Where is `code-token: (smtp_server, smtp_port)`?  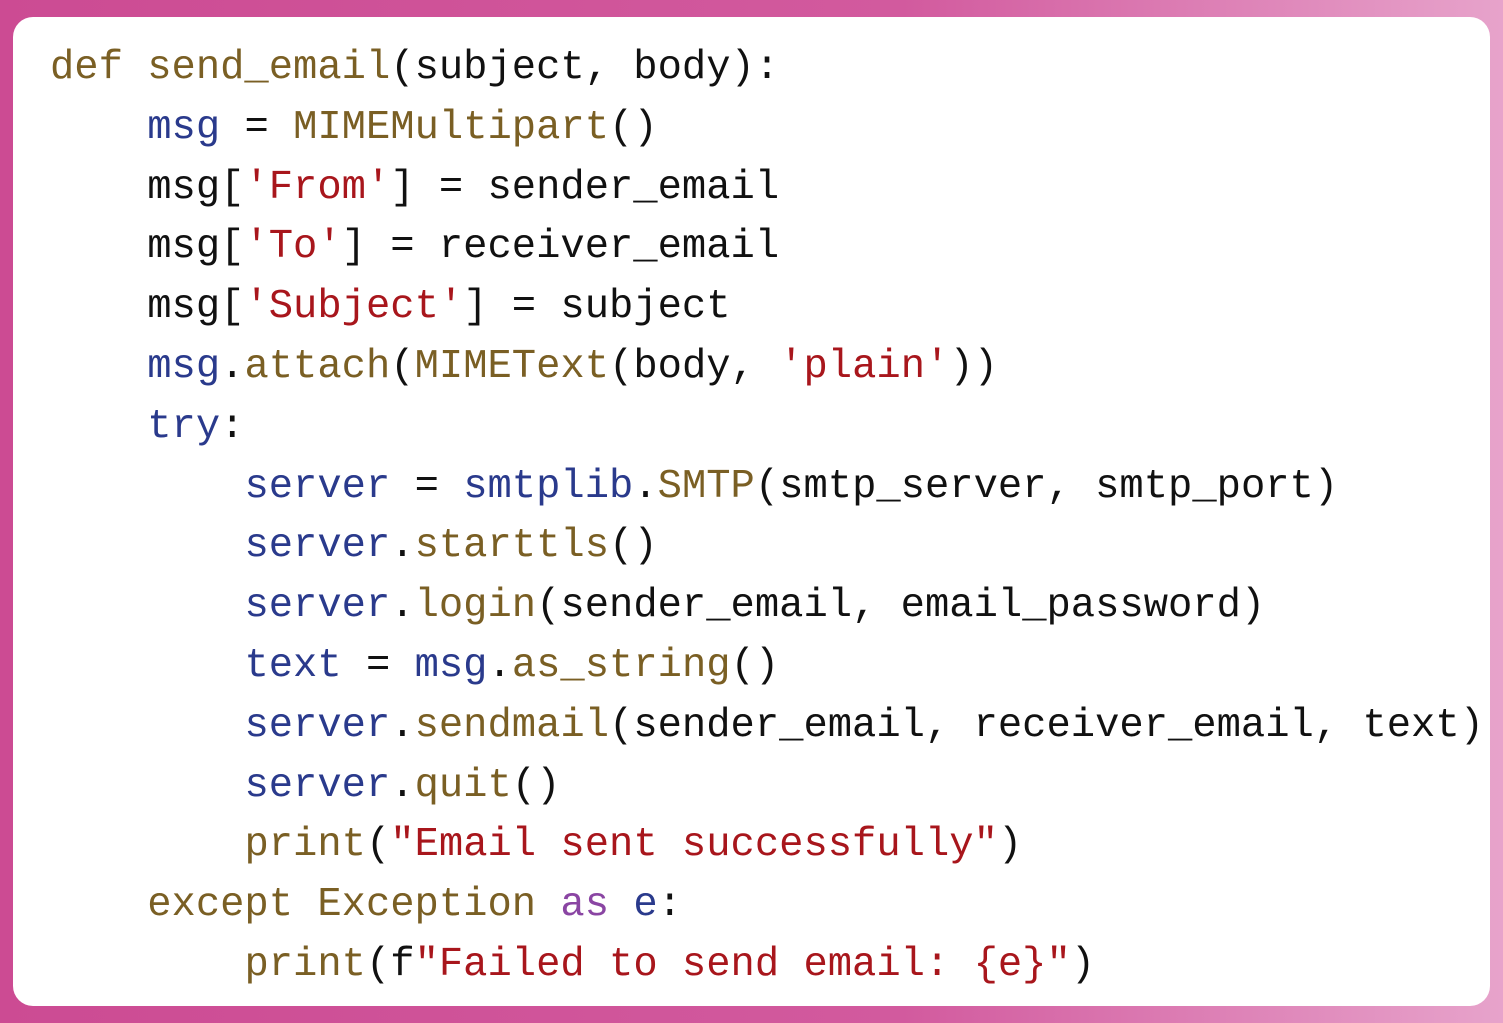 code-token: (smtp_server, smtp_port) is located at coordinates (1046, 486).